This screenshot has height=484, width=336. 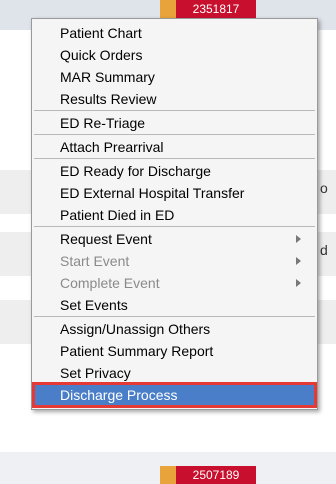 What do you see at coordinates (174, 261) in the screenshot?
I see `menu-item-start-event: Start Event` at bounding box center [174, 261].